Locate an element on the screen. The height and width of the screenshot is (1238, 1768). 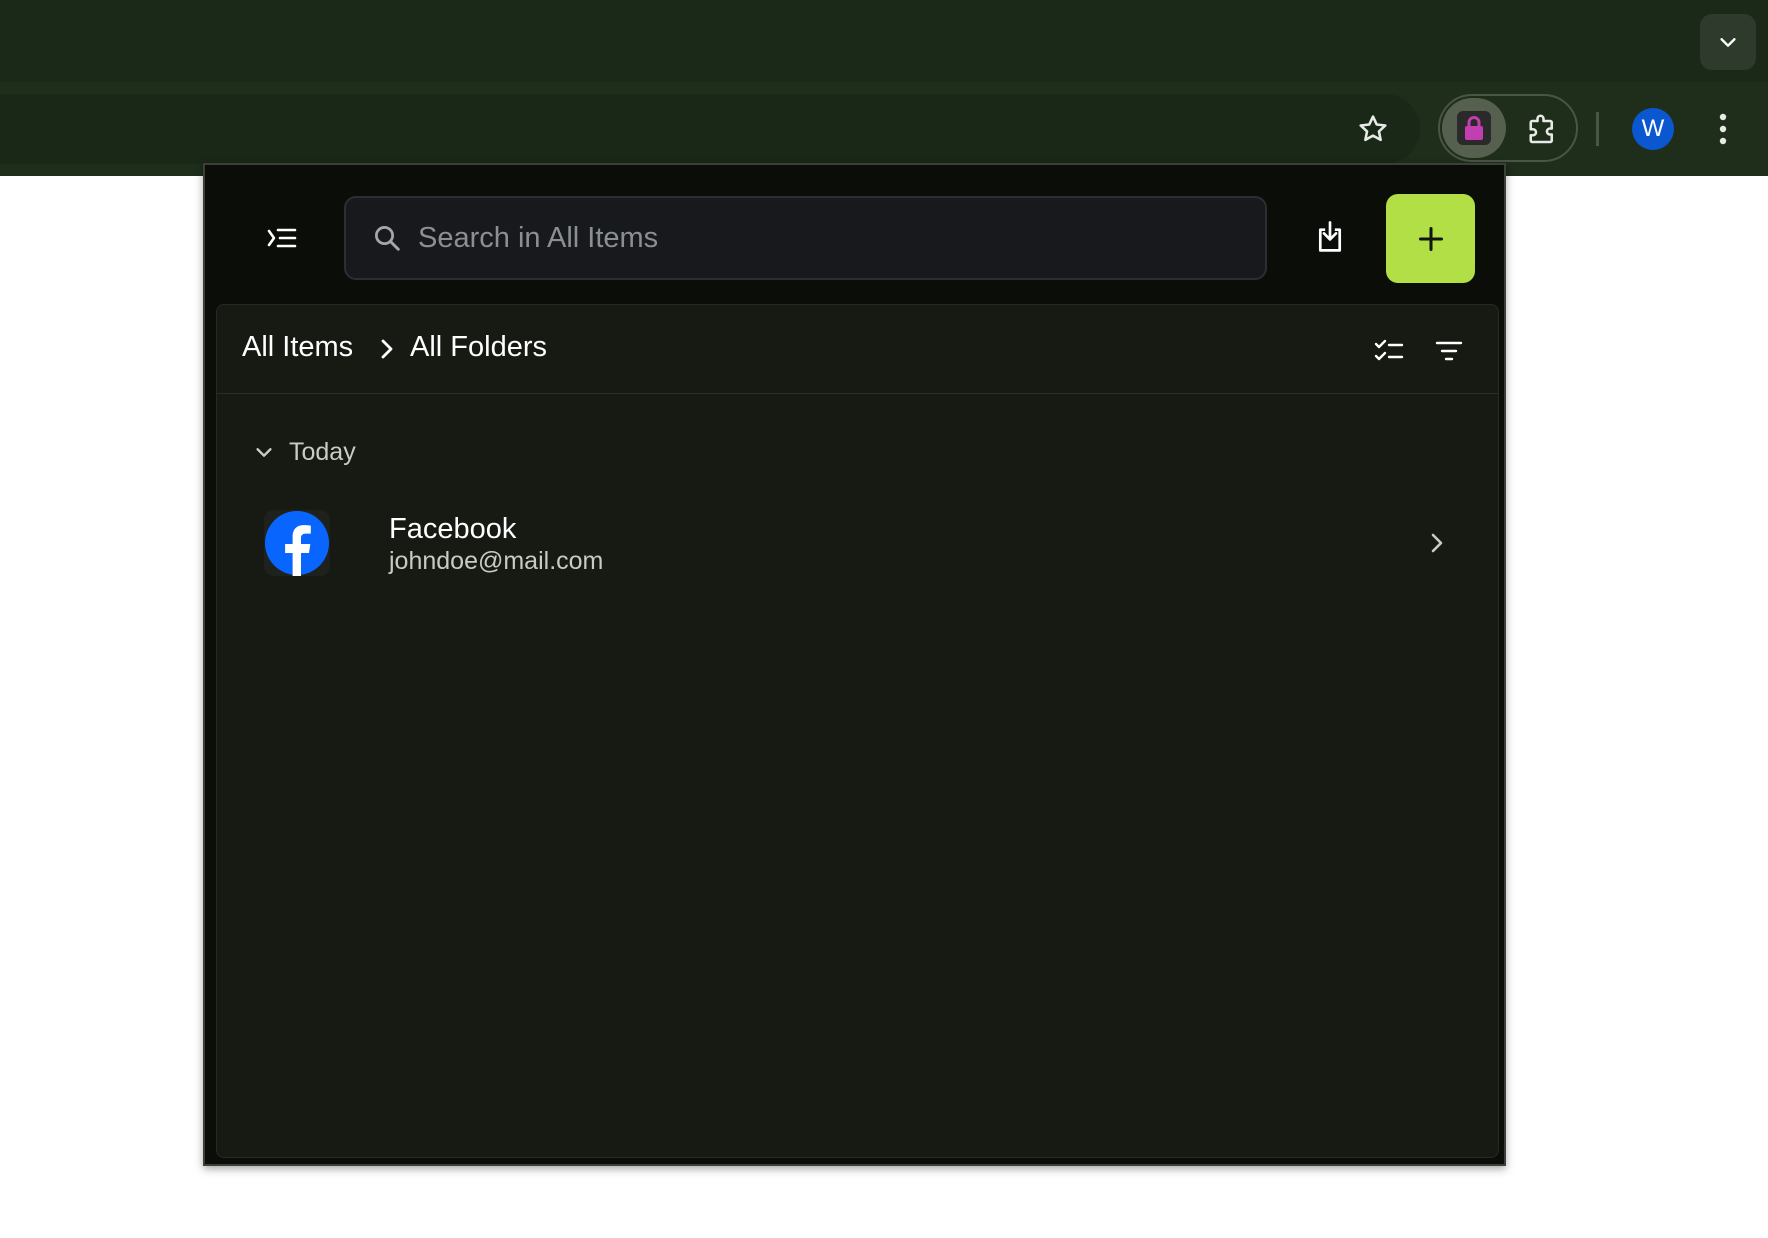
plus-icon is located at coordinates (1430, 238).